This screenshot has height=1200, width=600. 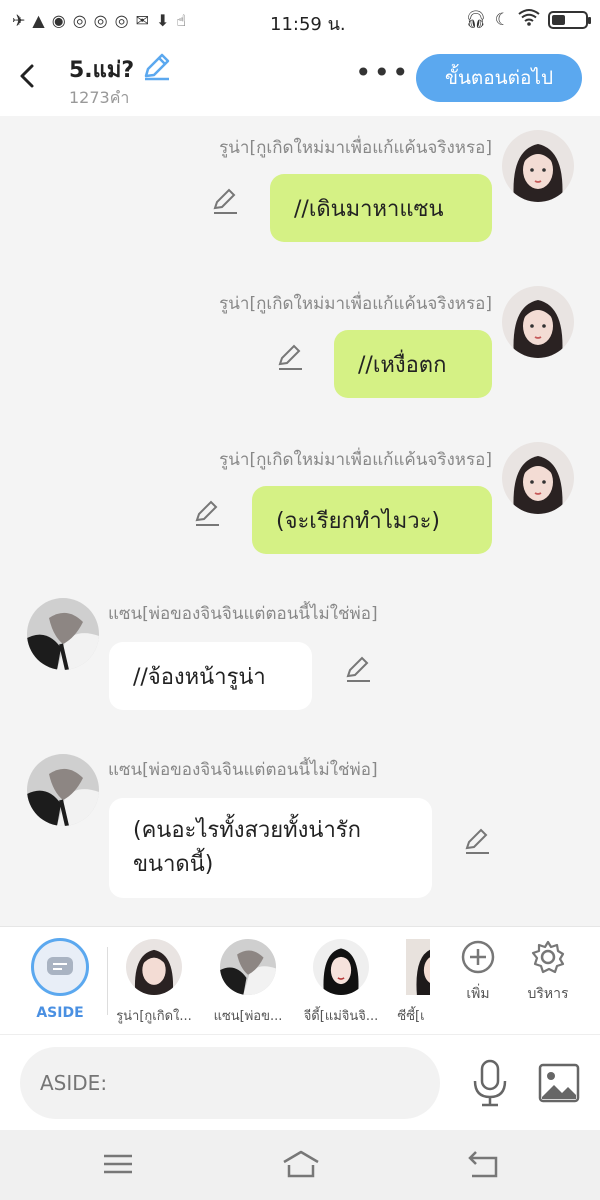 I want to click on message-text: //จ้องหน้ารูน่า, so click(x=199, y=677).